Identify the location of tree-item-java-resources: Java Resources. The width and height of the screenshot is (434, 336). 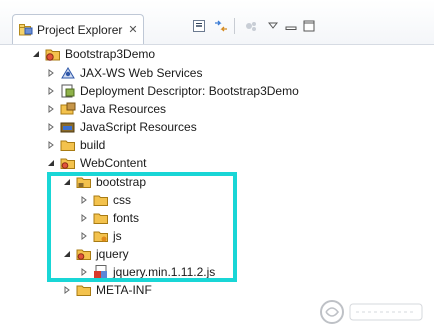
(105, 109).